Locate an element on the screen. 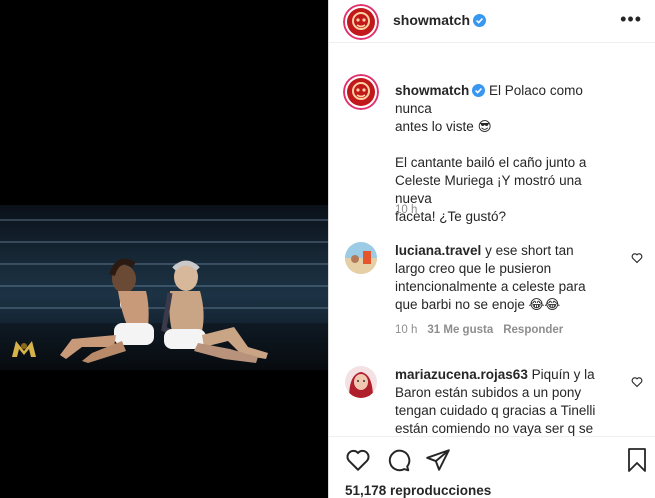  comment-username: mariazucena.rojas63 is located at coordinates (461, 374).